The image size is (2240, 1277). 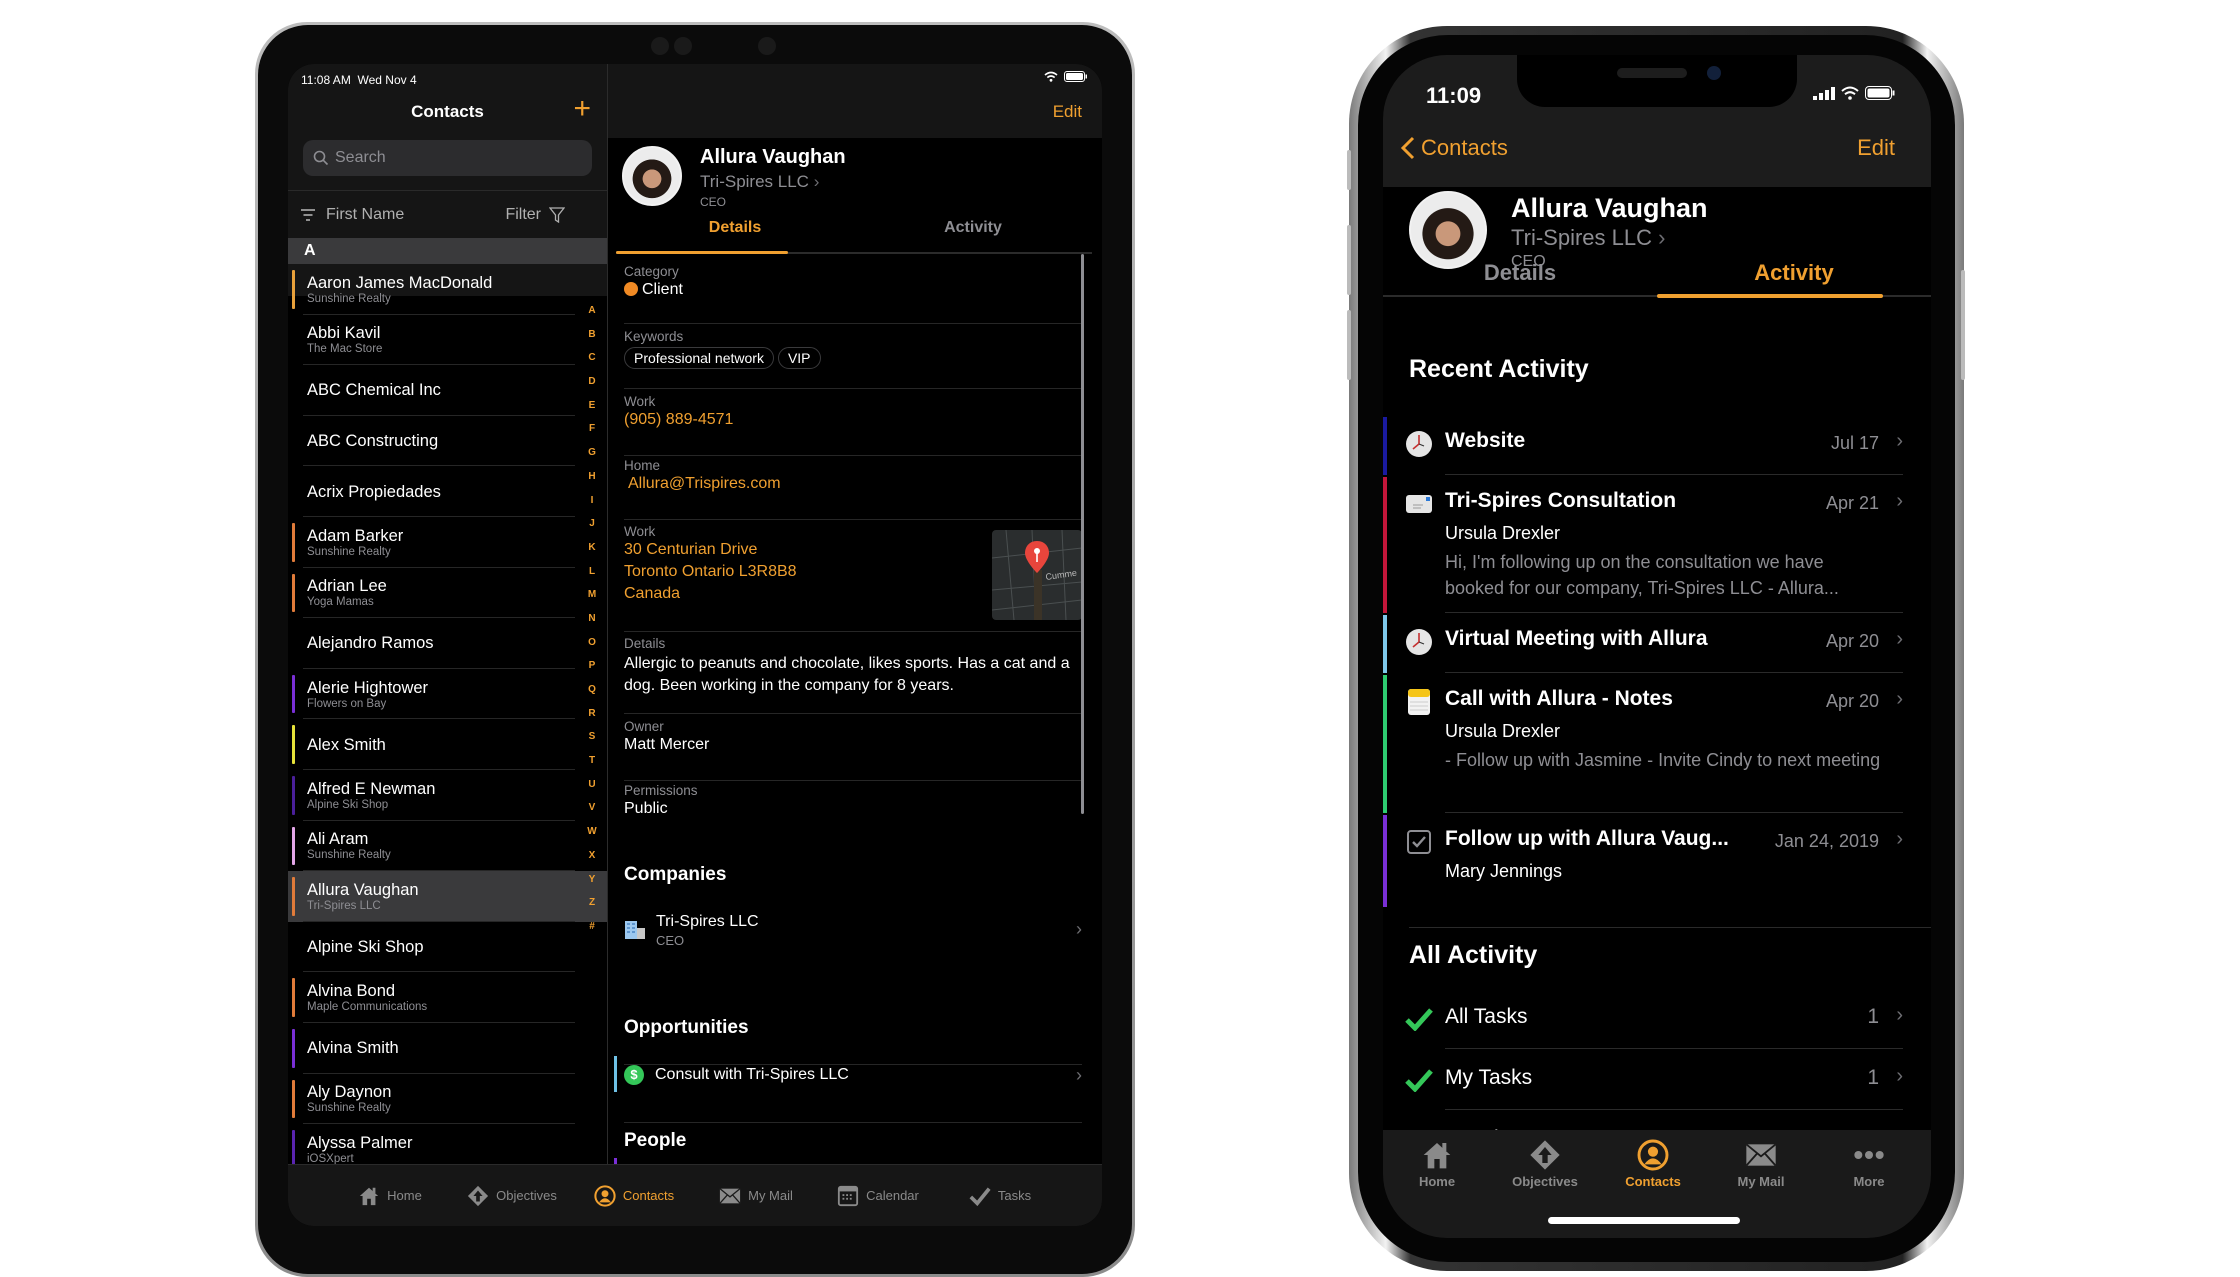 What do you see at coordinates (1643, 644) in the screenshot?
I see `activity-item: Virtual Meeting with Allura Apr 20 ›` at bounding box center [1643, 644].